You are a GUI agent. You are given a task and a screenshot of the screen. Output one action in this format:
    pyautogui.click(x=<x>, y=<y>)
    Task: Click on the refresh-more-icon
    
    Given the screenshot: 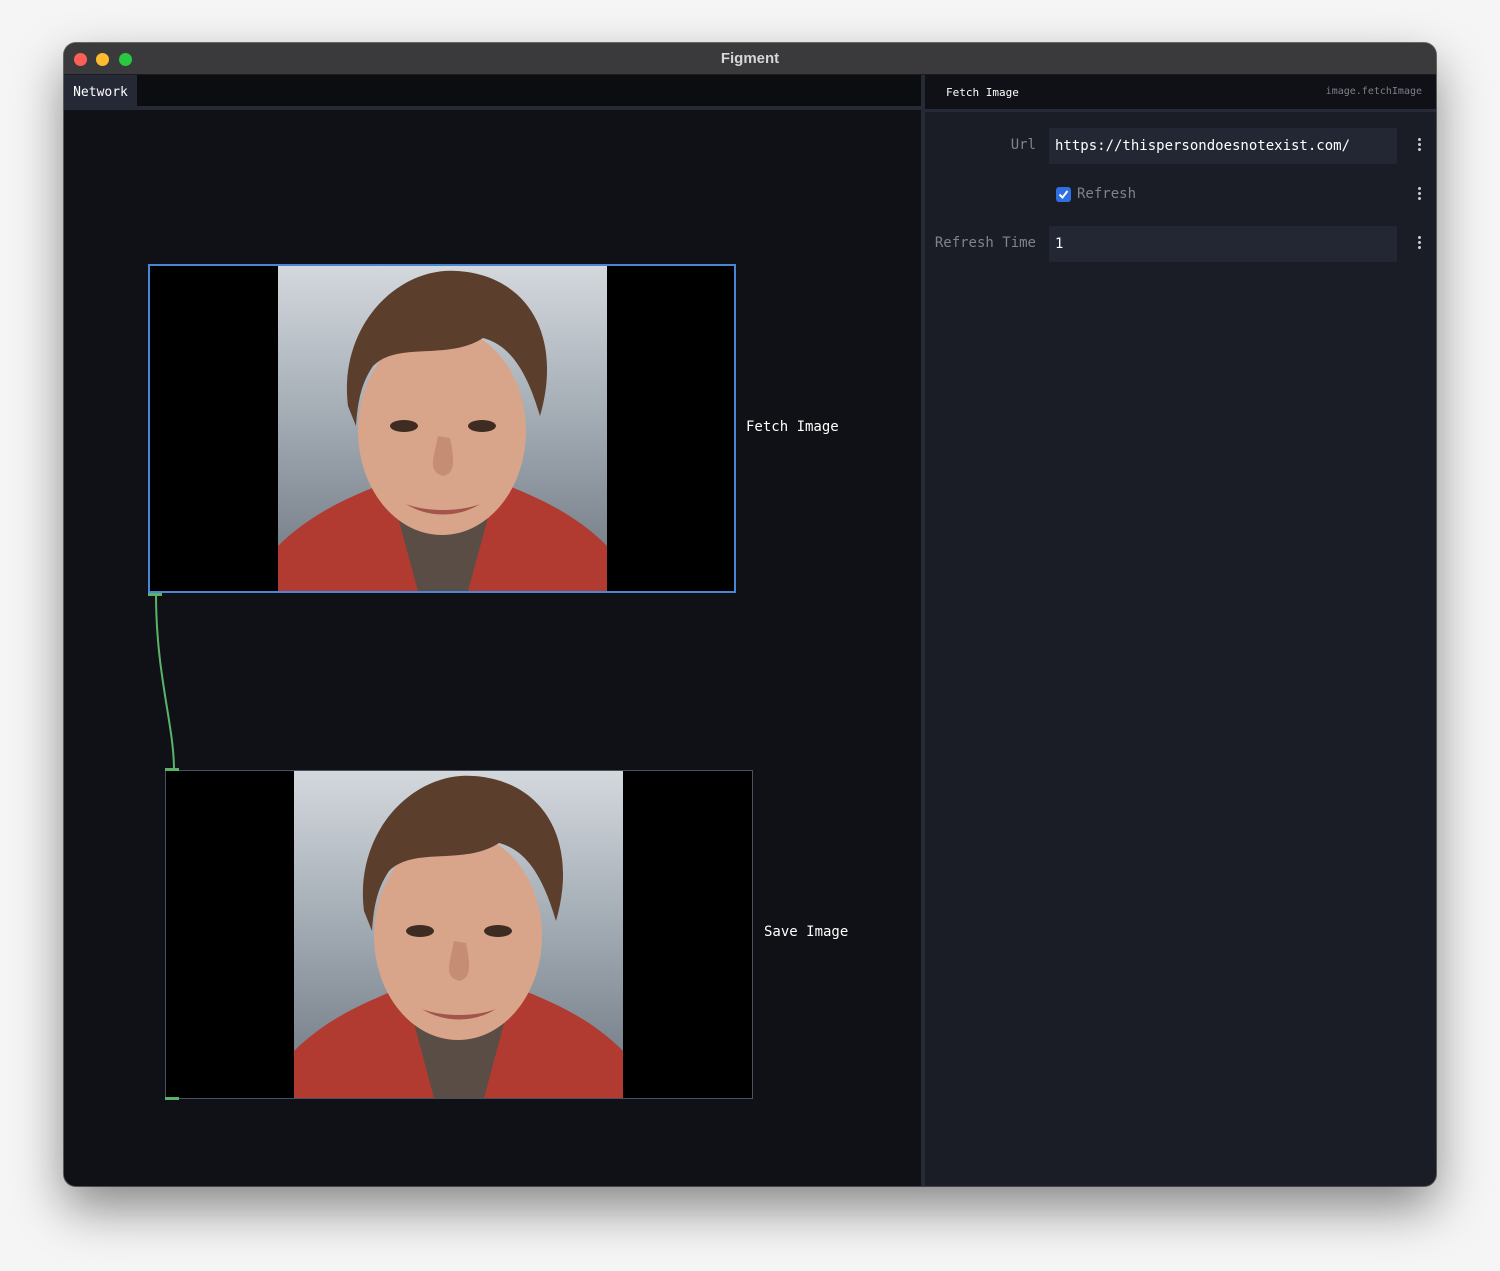 What is the action you would take?
    pyautogui.click(x=1420, y=195)
    